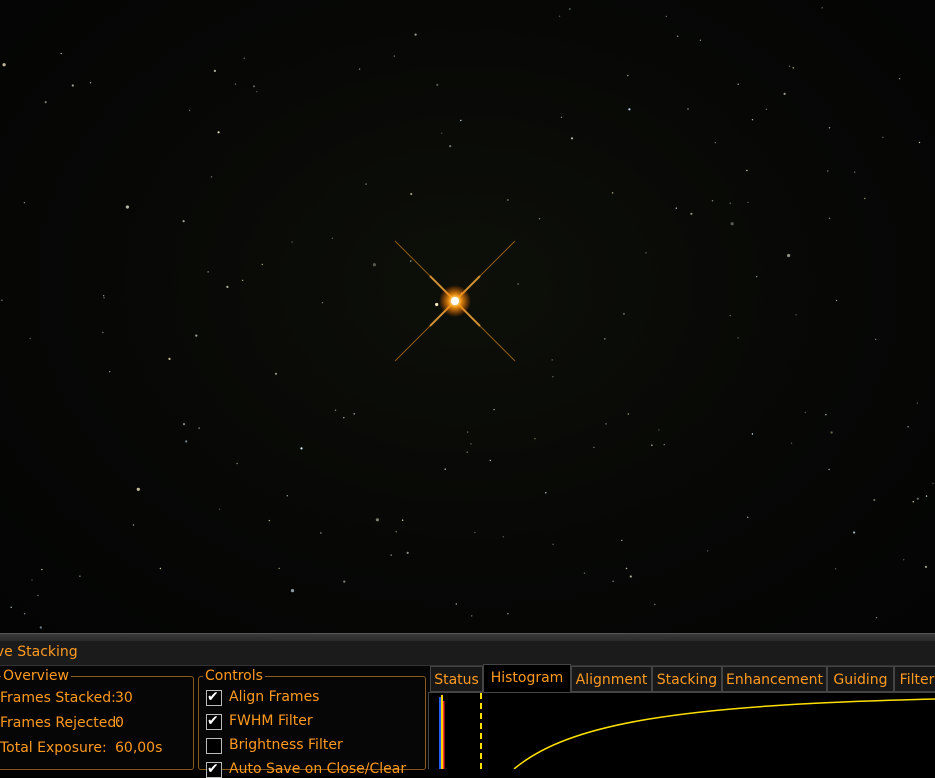  What do you see at coordinates (456, 679) in the screenshot?
I see `tab-status: Status` at bounding box center [456, 679].